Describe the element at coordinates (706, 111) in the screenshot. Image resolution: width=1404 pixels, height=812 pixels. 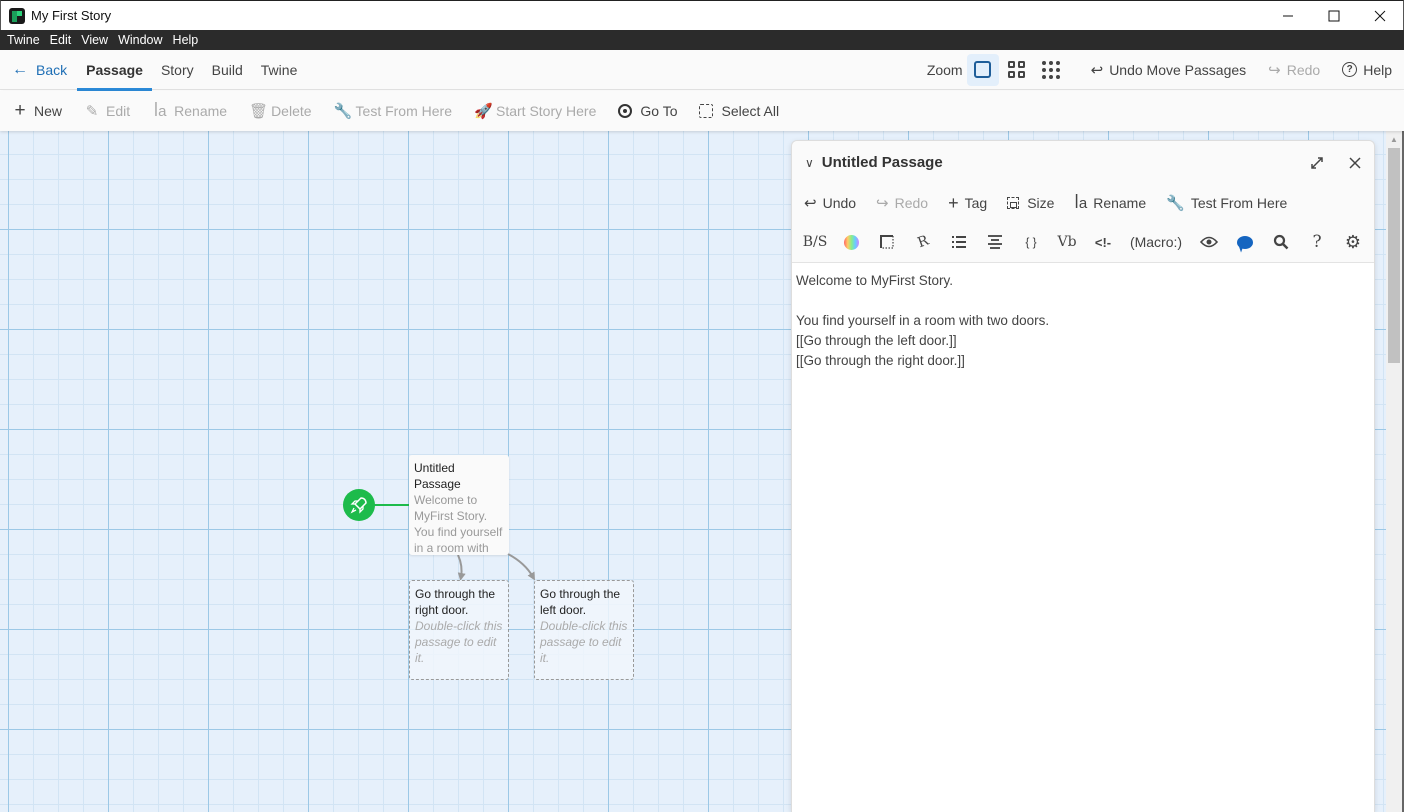
I see `select-all-icon` at that location.